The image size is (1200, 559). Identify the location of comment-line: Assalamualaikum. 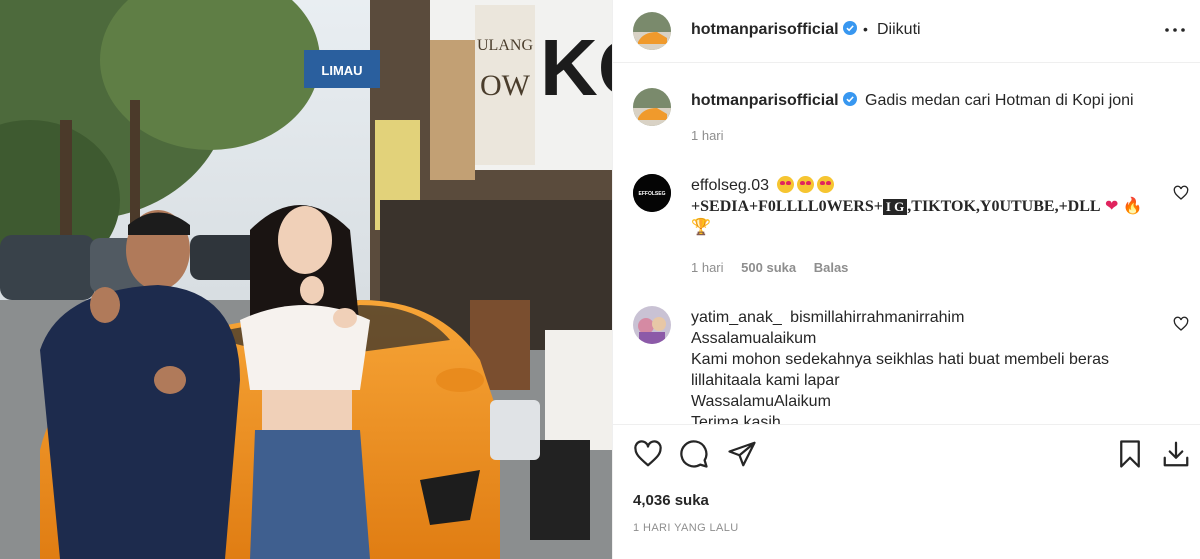
(754, 338).